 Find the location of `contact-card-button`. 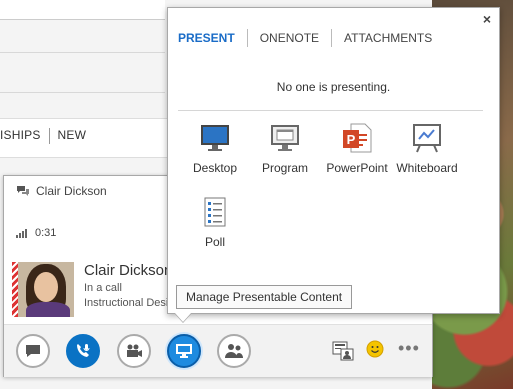

contact-card-button is located at coordinates (343, 353).